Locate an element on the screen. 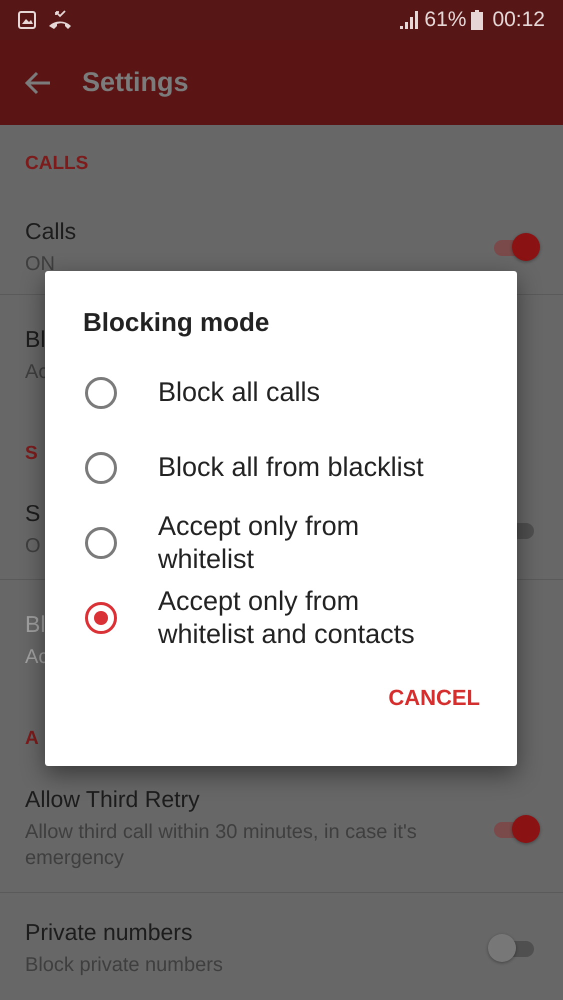  radio-option: Accept only from whitelist and contacts is located at coordinates (281, 617).